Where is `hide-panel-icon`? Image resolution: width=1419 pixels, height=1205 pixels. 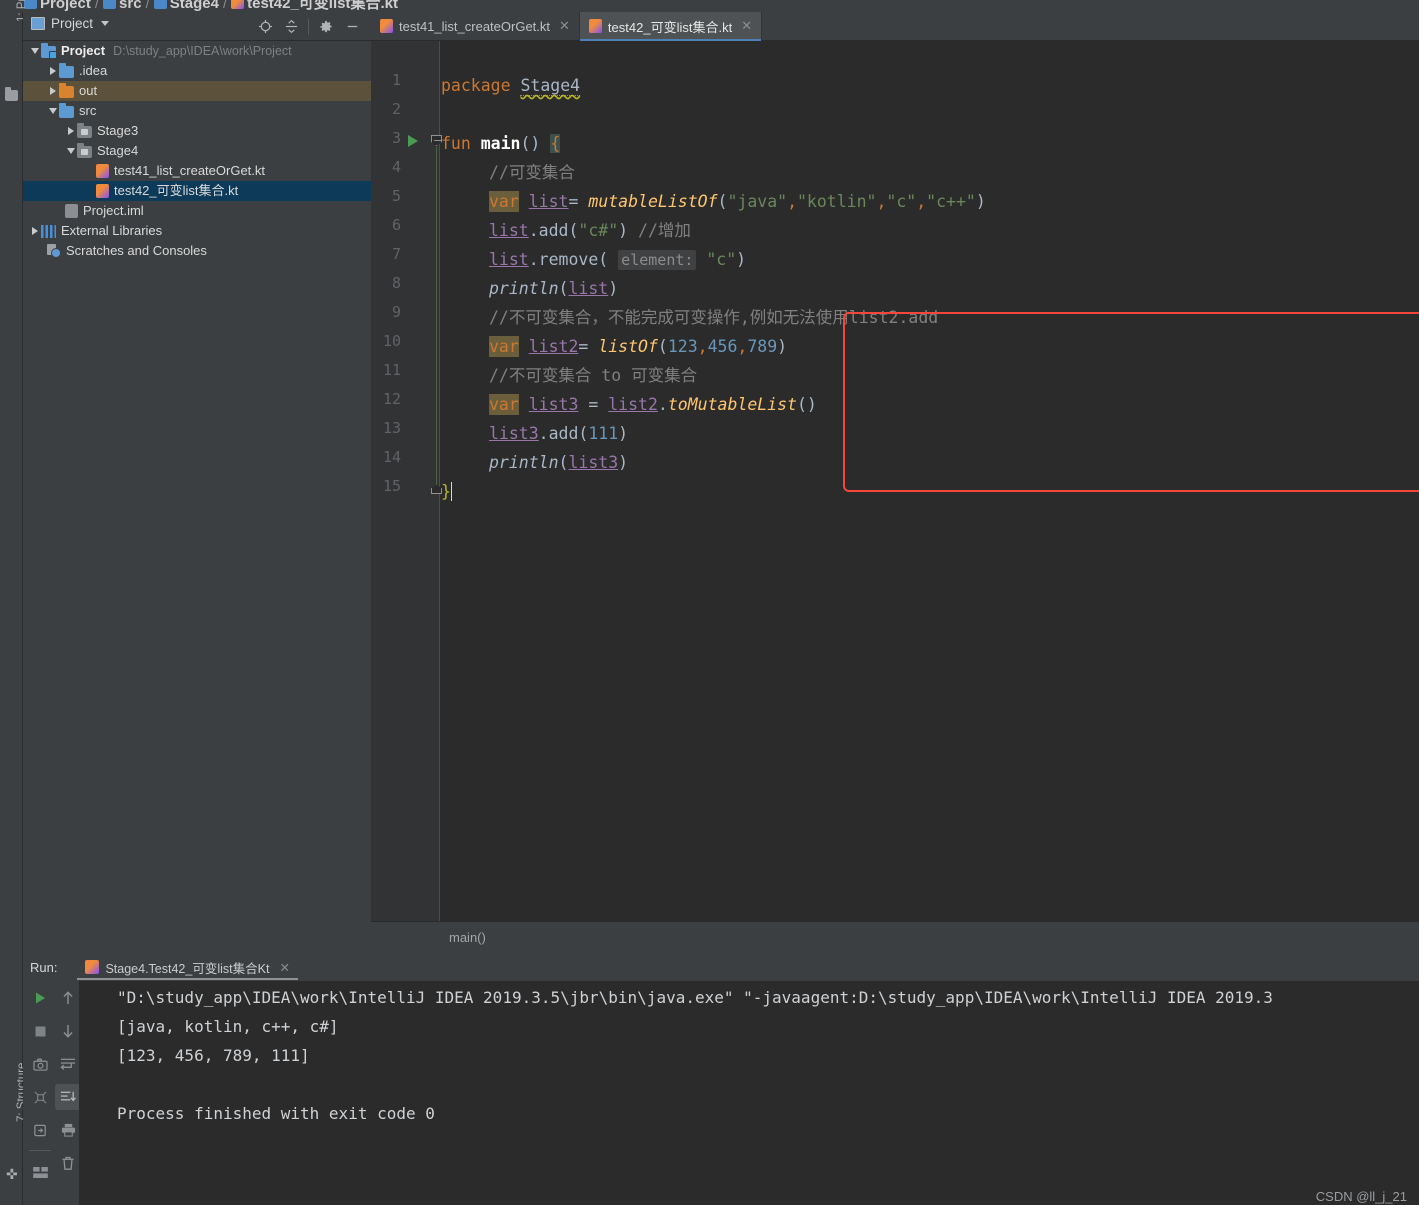 hide-panel-icon is located at coordinates (352, 26).